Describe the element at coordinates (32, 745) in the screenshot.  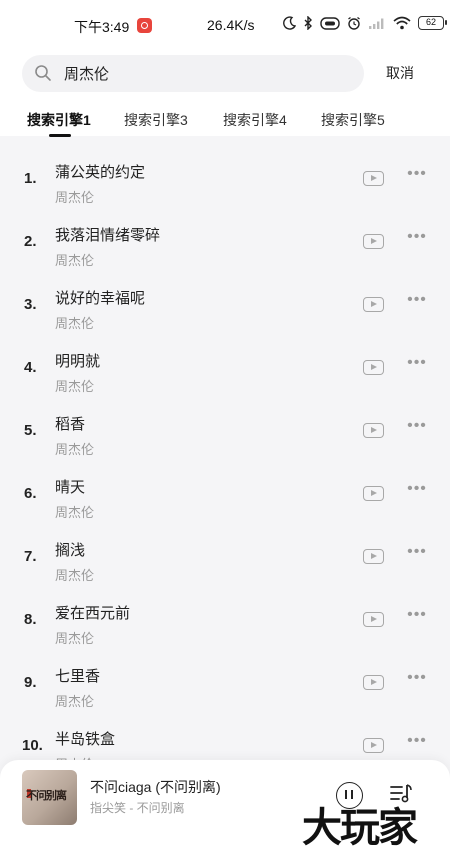
I see `song-number: 10.` at that location.